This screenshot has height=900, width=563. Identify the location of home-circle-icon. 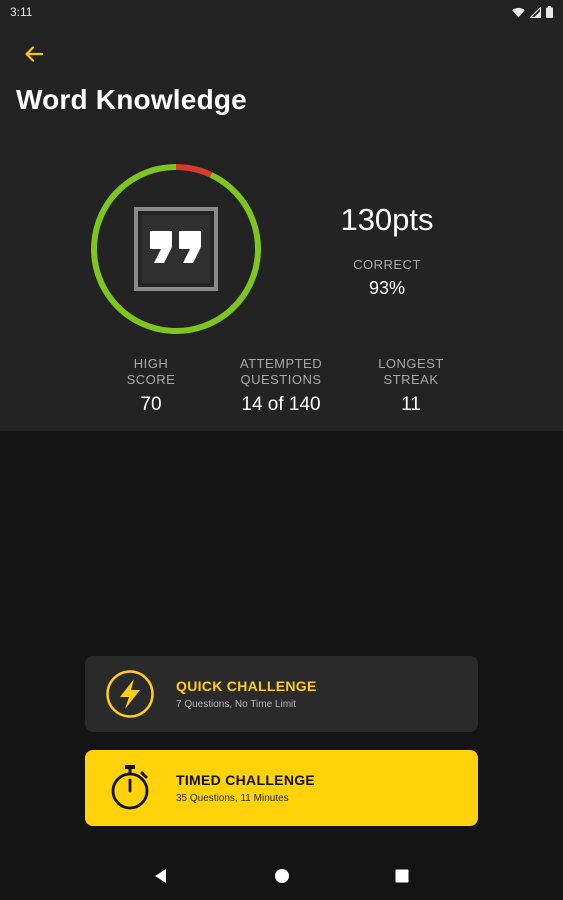
(282, 876).